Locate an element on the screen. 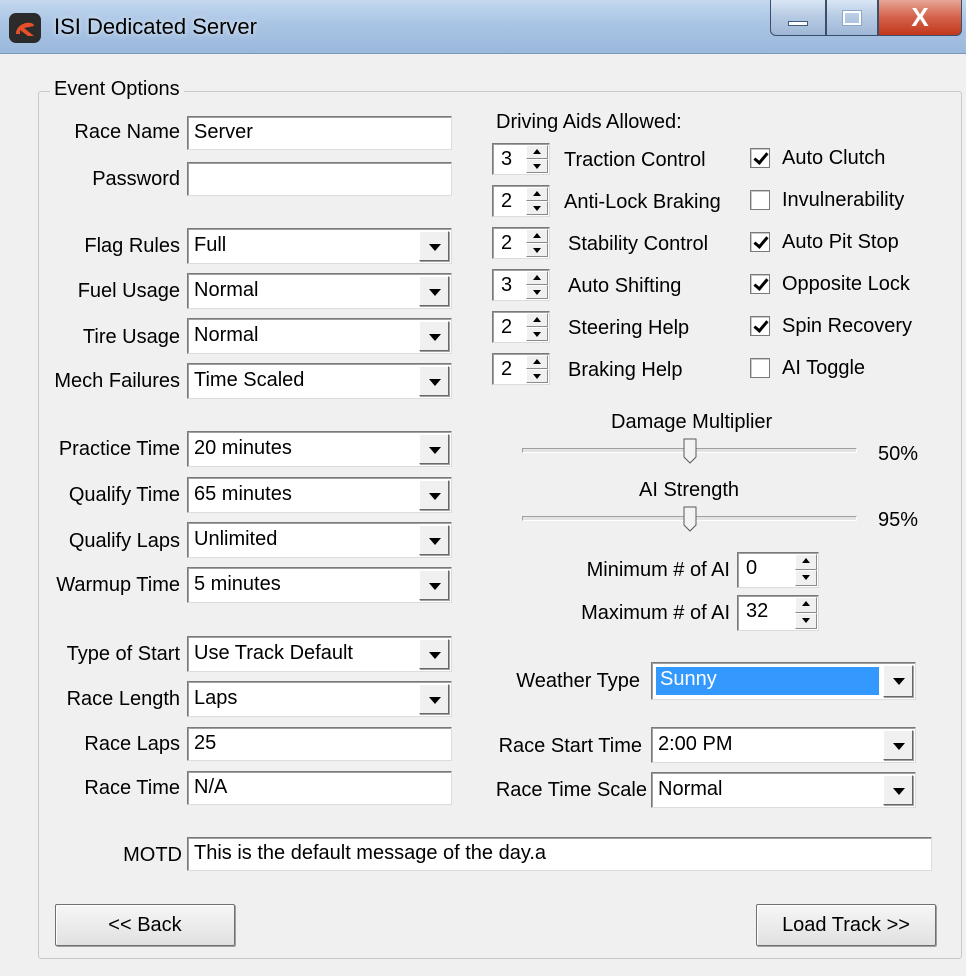  tire-usage-select: Normal is located at coordinates (319, 336).